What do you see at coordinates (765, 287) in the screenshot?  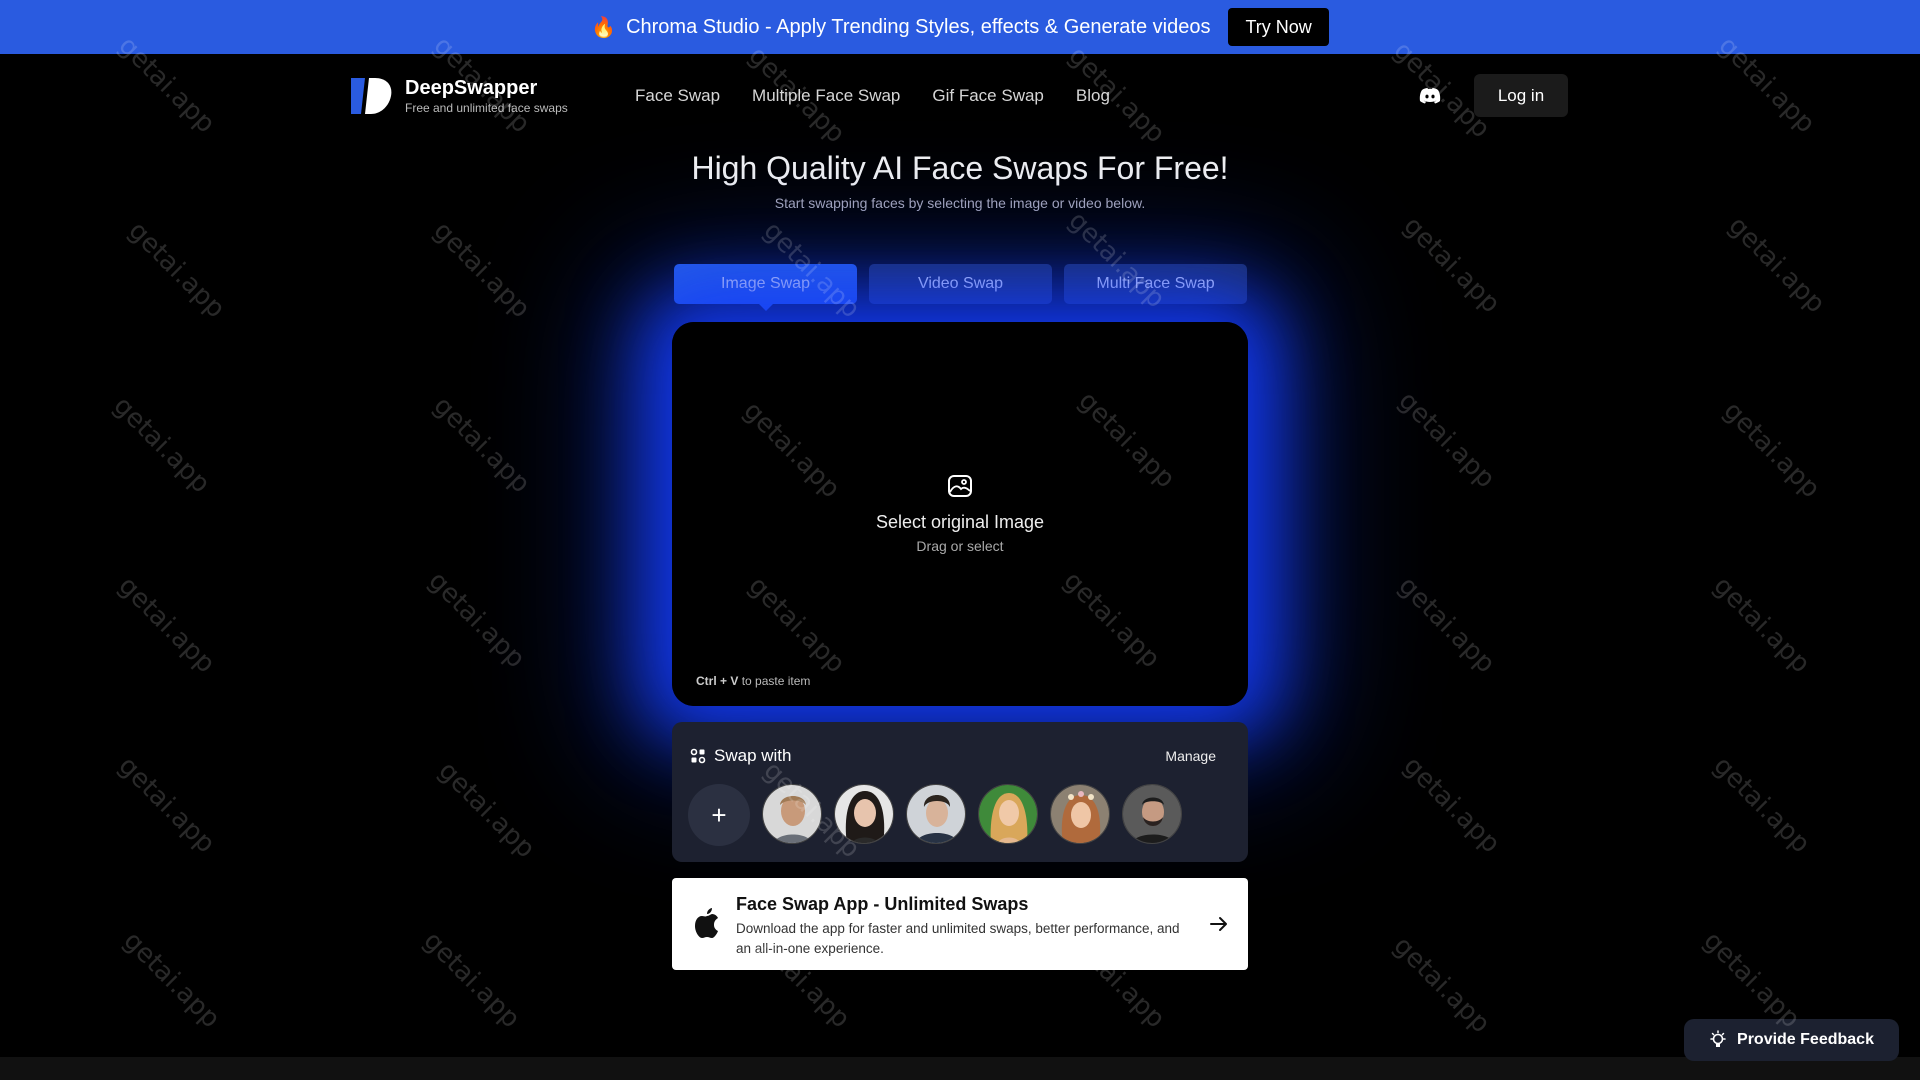 I see `tab-image-swap: Image Swap` at bounding box center [765, 287].